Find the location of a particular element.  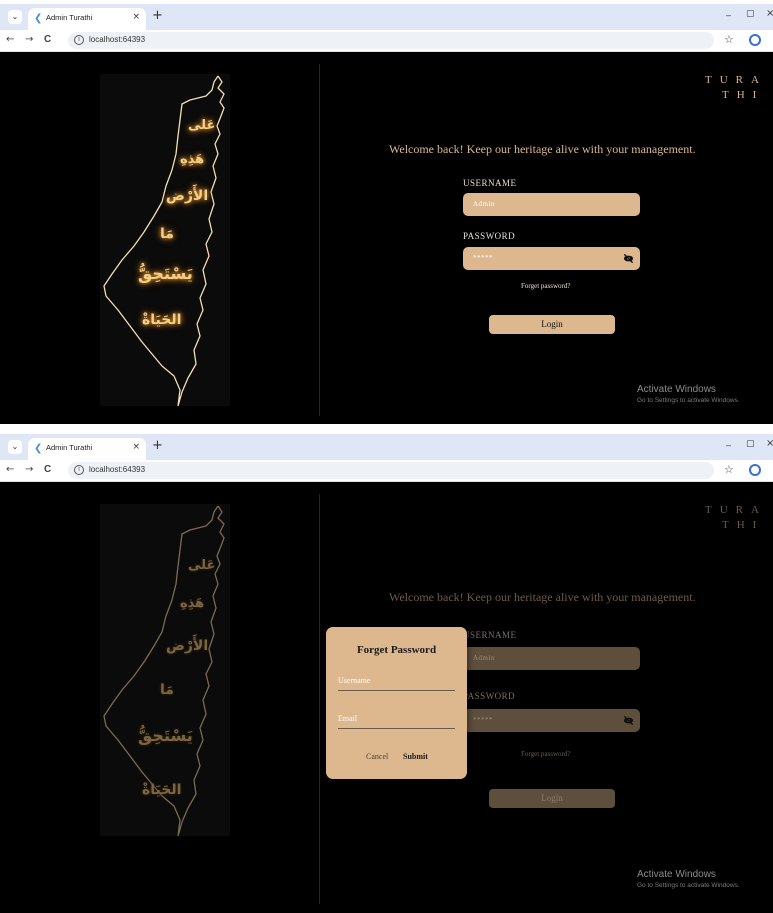

dialog-email-placeholder: Email is located at coordinates (348, 718).